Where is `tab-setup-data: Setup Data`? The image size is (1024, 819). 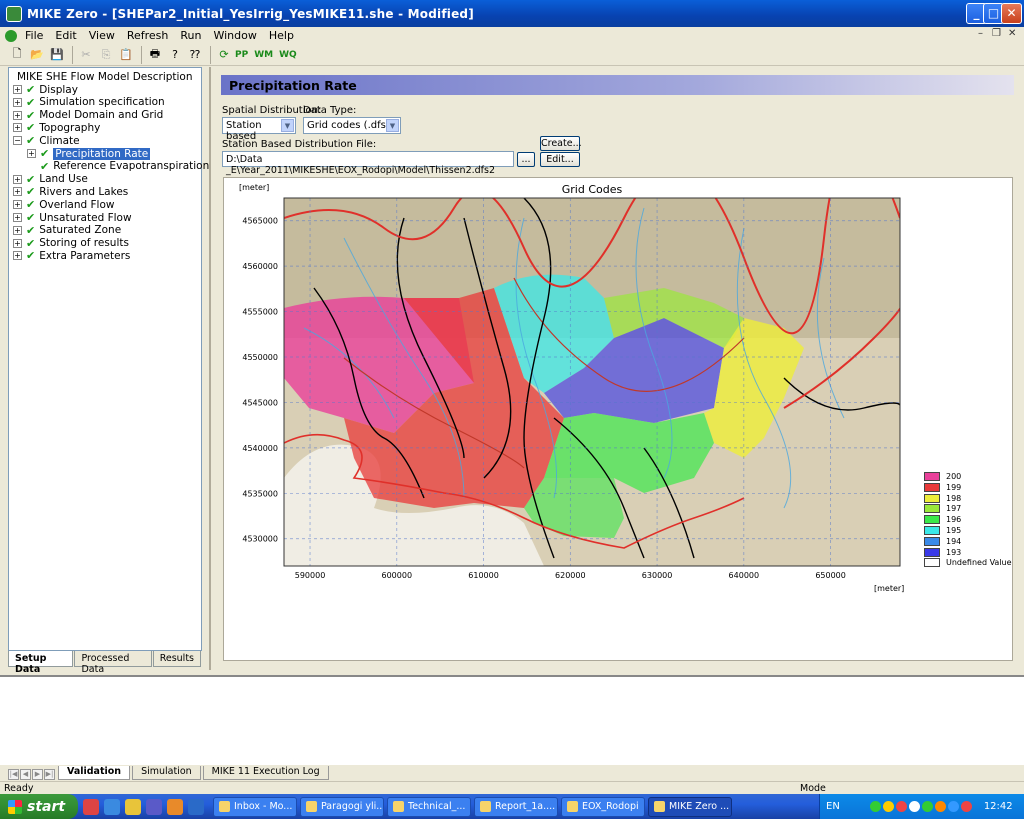 tab-setup-data: Setup Data is located at coordinates (41, 663).